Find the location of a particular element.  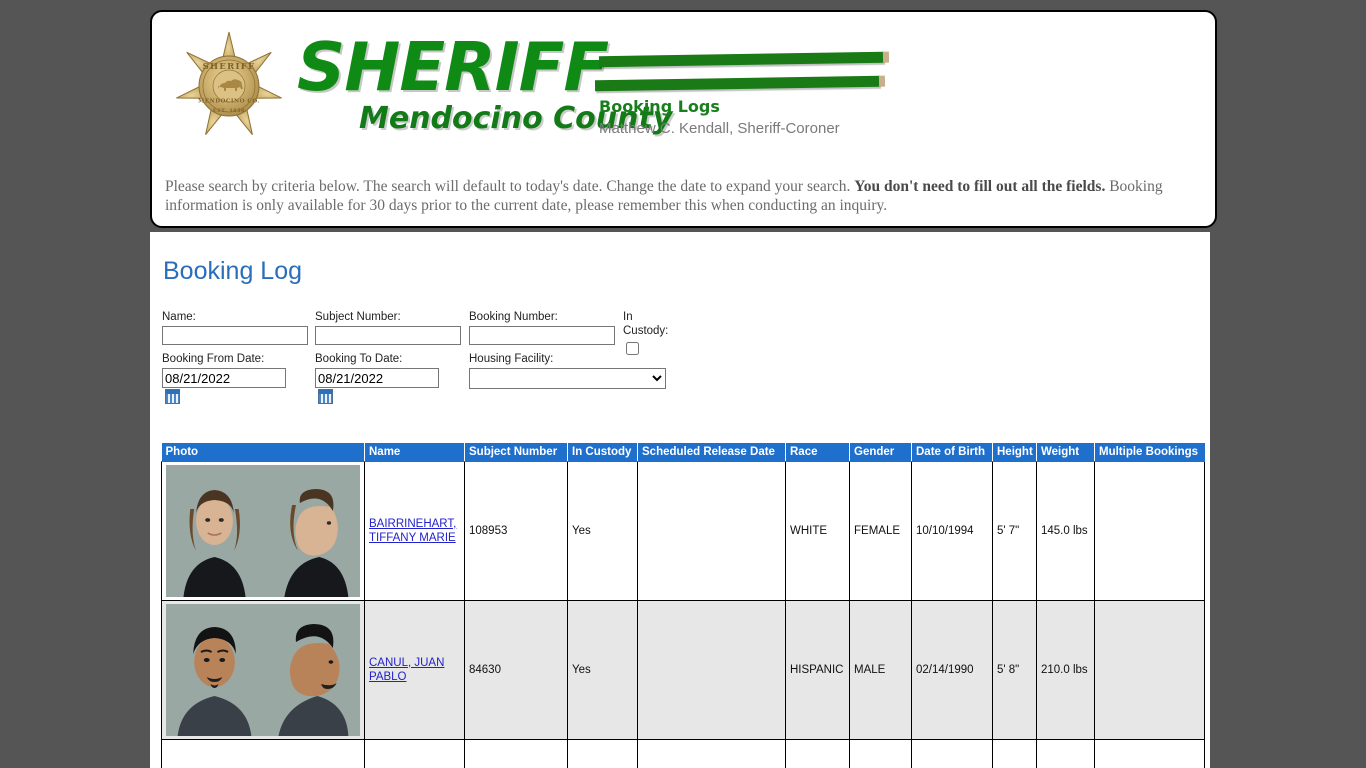

row-date-of-birth-cell: 10/10/1994 is located at coordinates (952, 531).